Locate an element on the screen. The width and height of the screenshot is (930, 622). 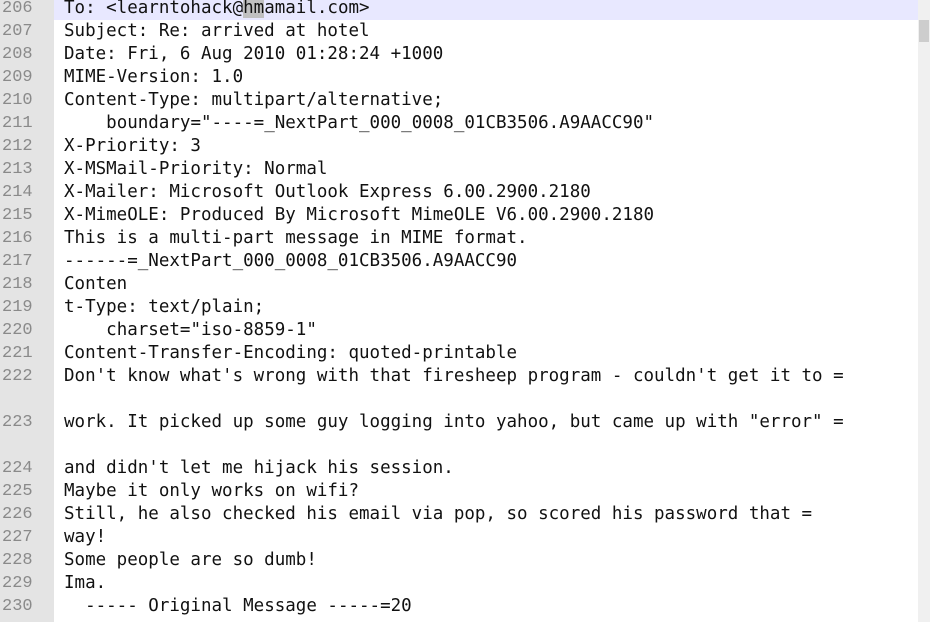
line-number: 213 is located at coordinates (27, 169).